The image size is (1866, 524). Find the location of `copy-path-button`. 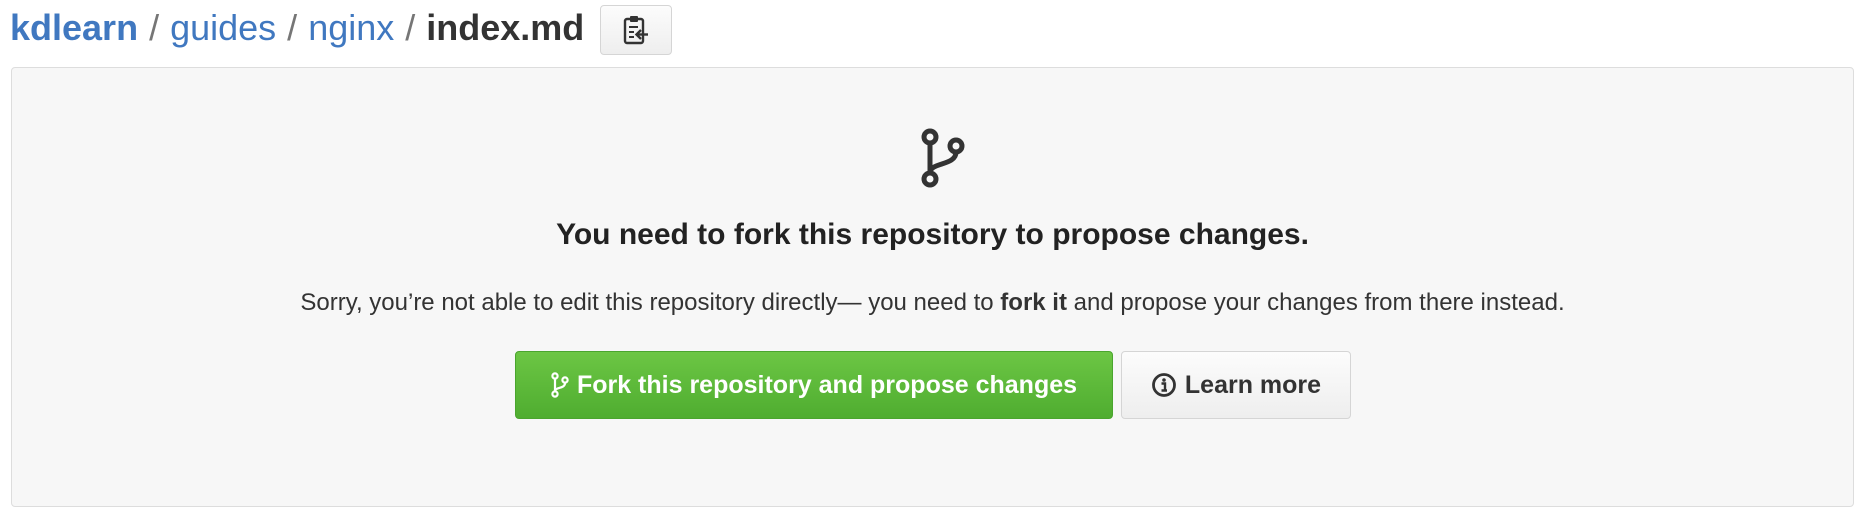

copy-path-button is located at coordinates (636, 30).